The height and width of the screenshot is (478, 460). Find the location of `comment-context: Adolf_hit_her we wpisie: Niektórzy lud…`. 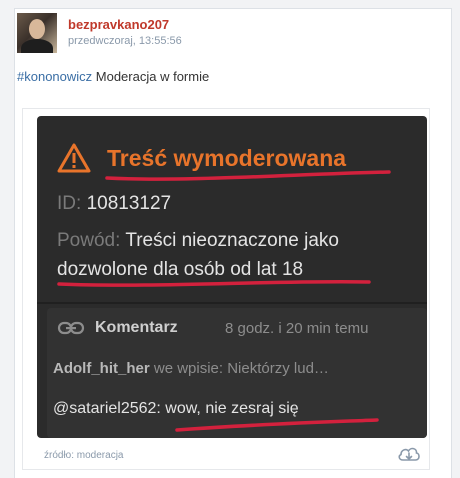

comment-context: Adolf_hit_her we wpisie: Niektórzy lud… is located at coordinates (191, 368).